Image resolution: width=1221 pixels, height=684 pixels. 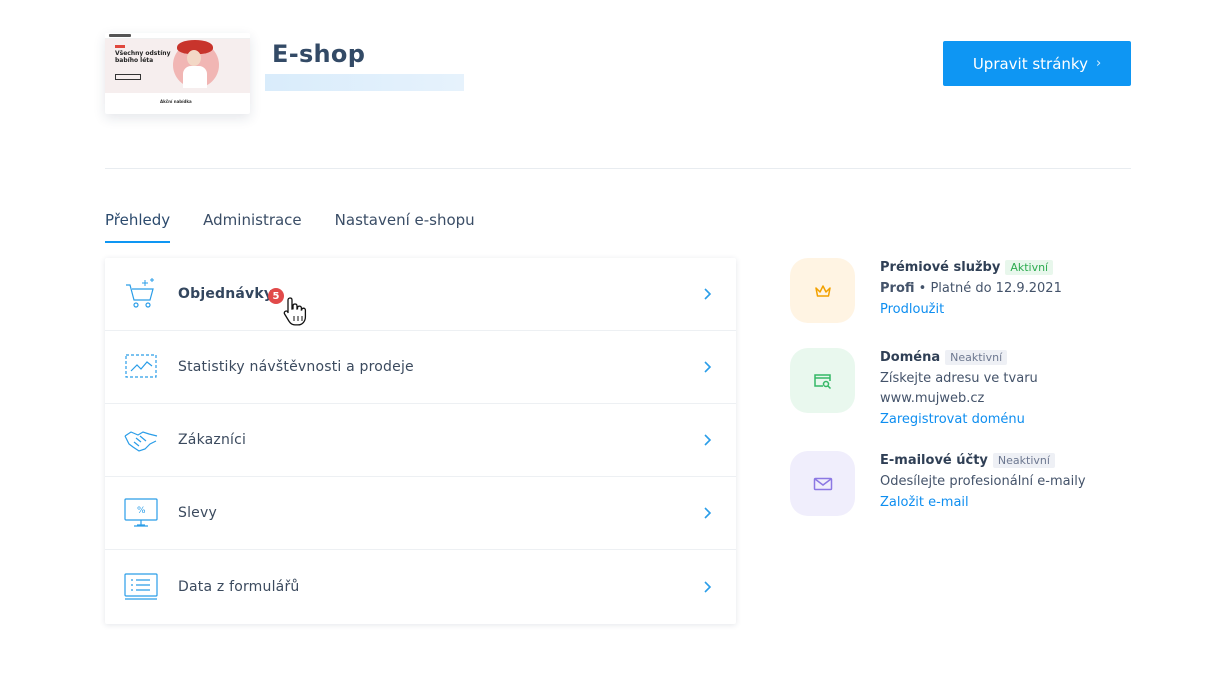 What do you see at coordinates (420, 367) in the screenshot?
I see `list-item-statistiky: Statistiky návštěvnosti a prodeje` at bounding box center [420, 367].